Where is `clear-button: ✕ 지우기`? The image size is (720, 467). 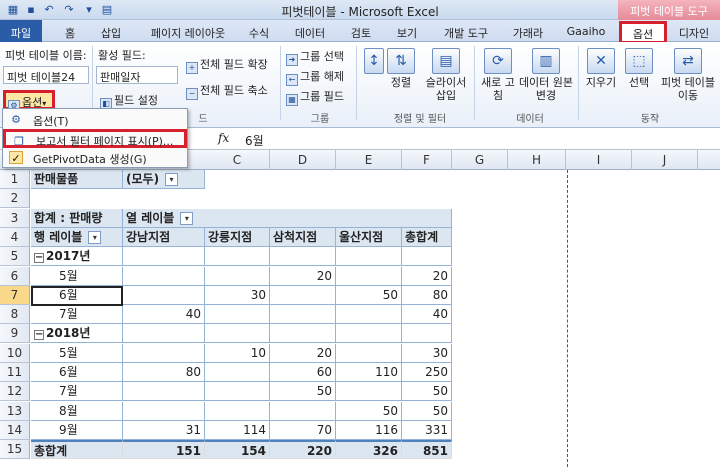
clear-button: ✕ 지우기 is located at coordinates (601, 68).